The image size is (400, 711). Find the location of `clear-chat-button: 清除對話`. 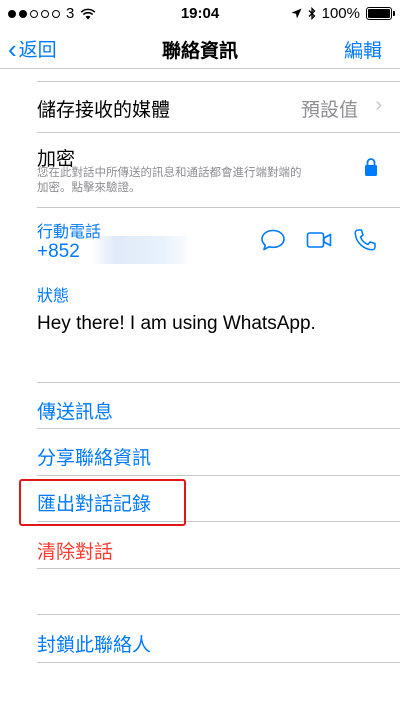

clear-chat-button: 清除對話 is located at coordinates (75, 550).